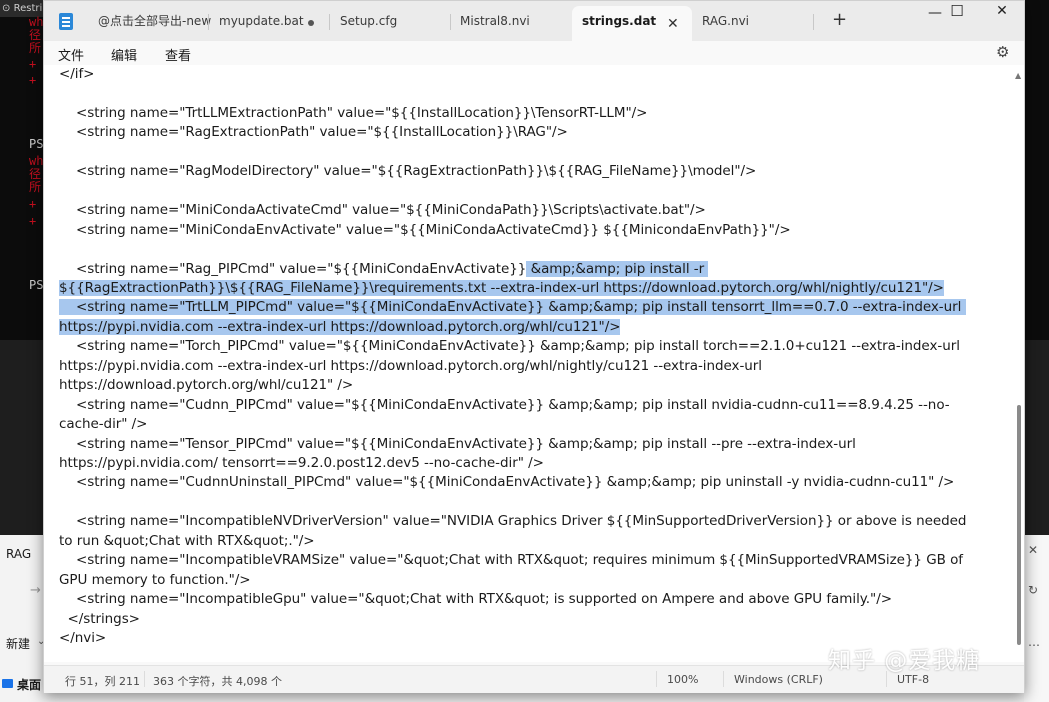  Describe the element at coordinates (7, 683) in the screenshot. I see `desktop-folder-icon` at that location.